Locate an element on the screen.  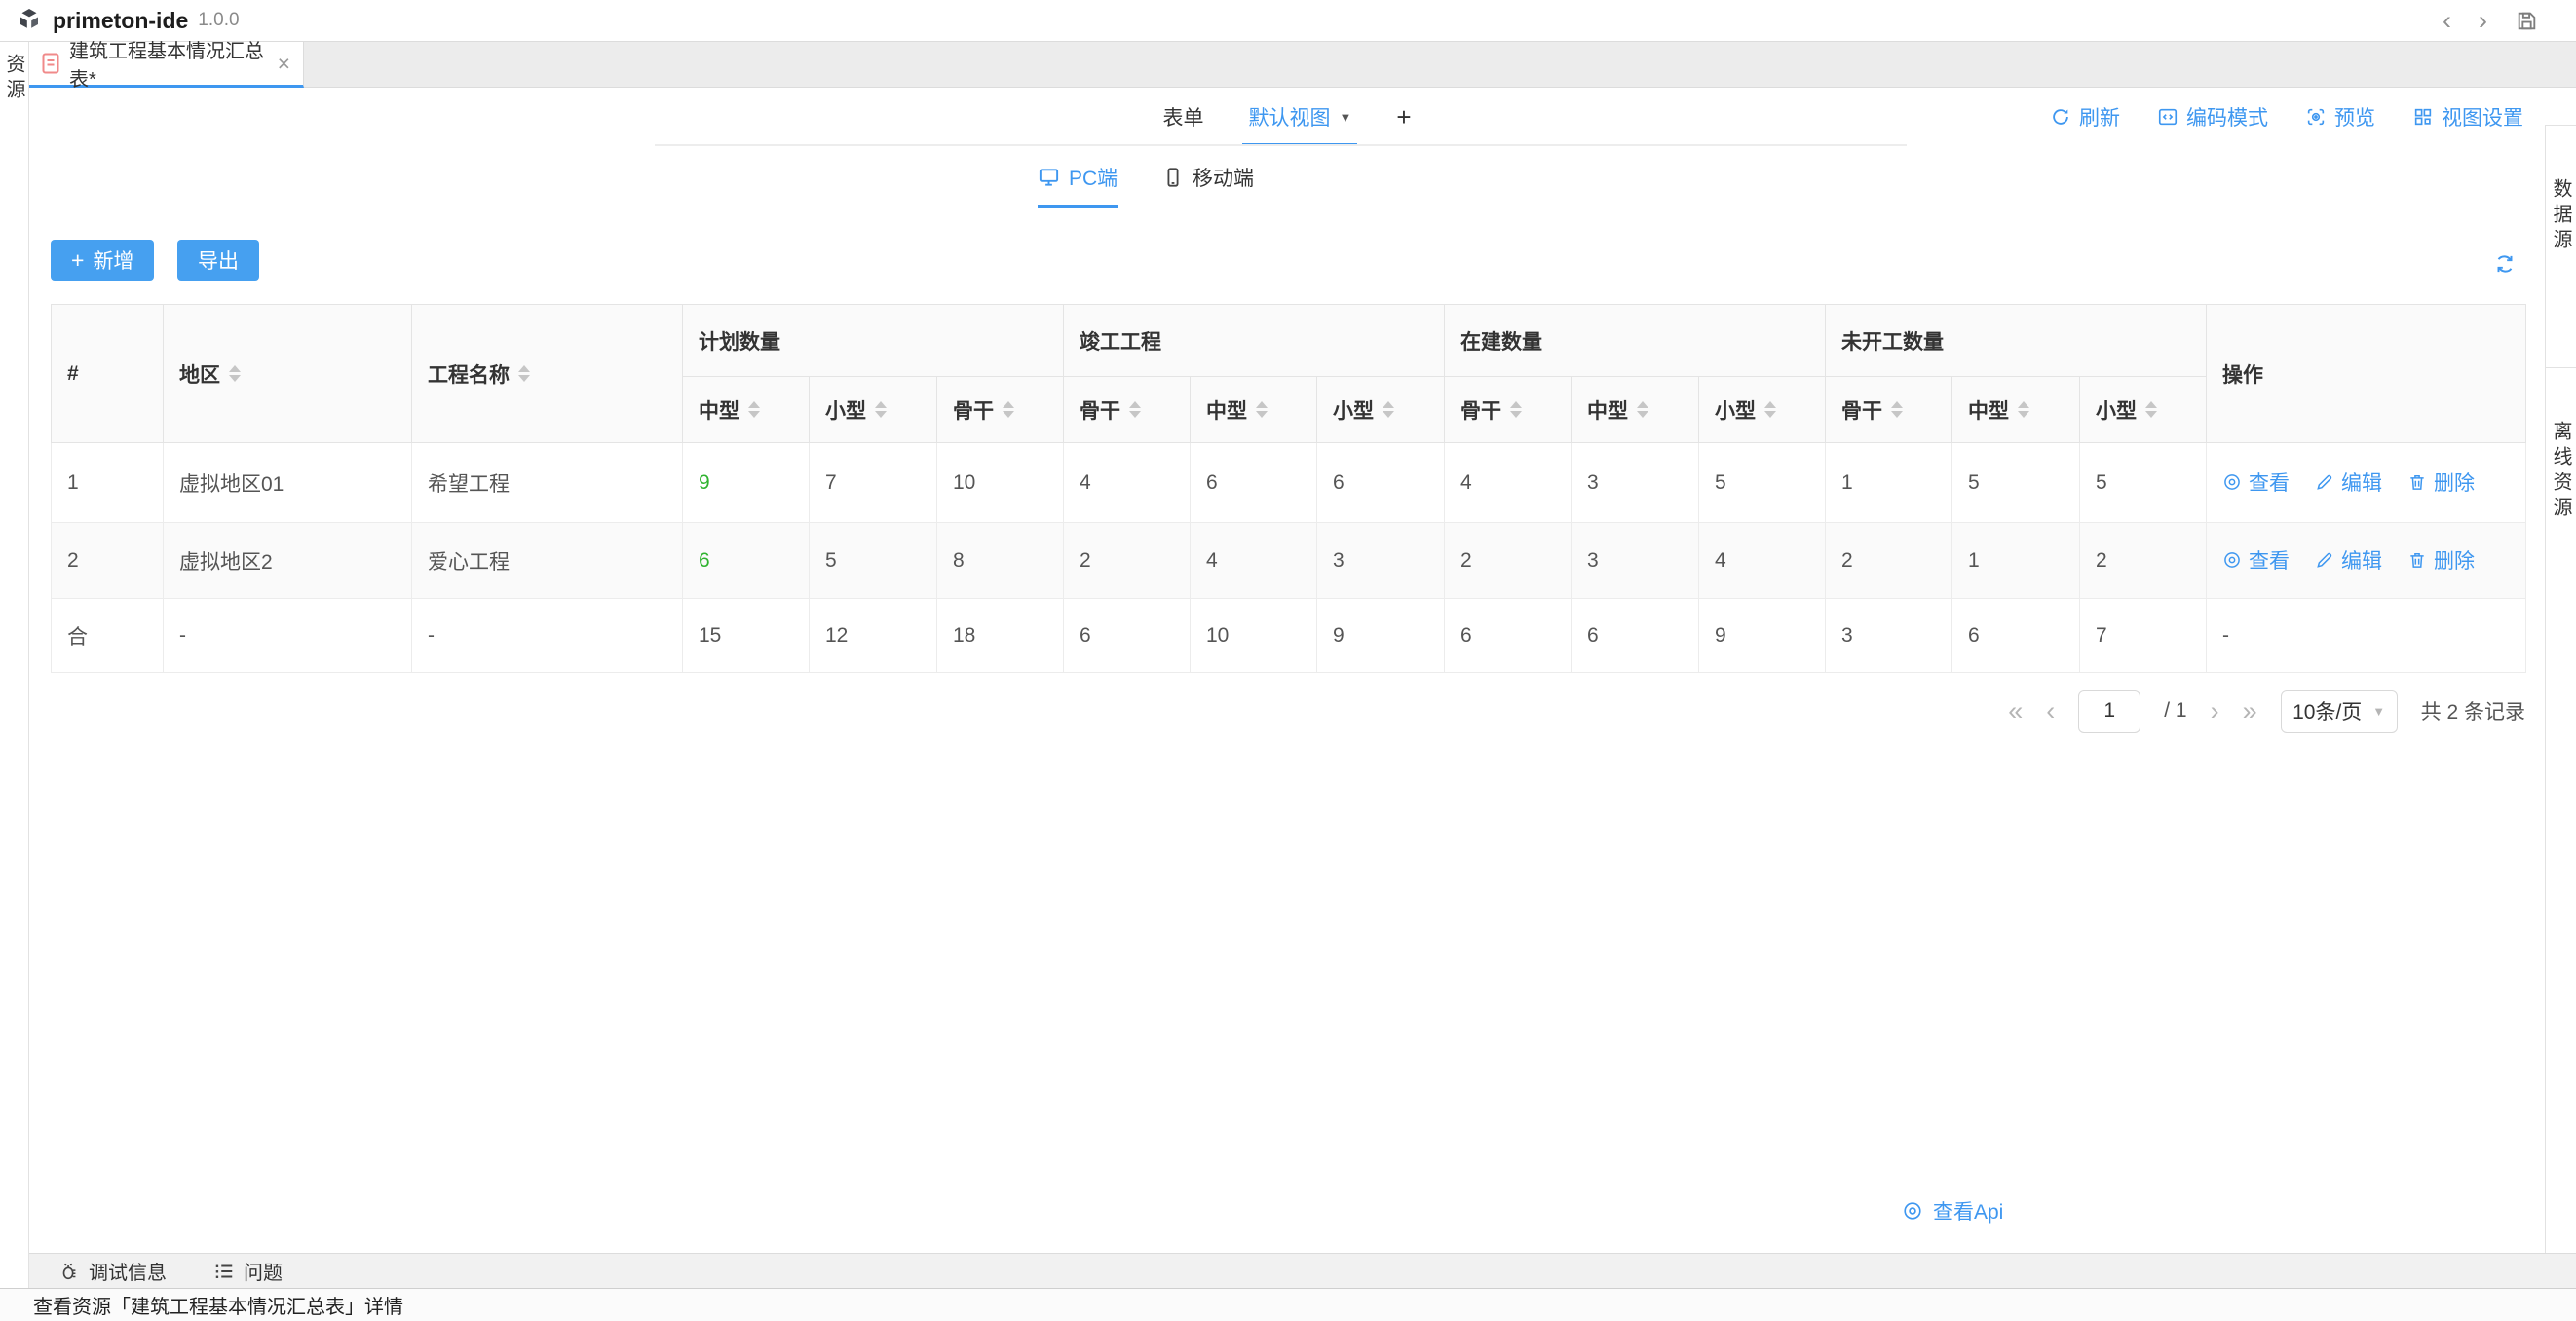
eye-icon is located at coordinates (2232, 560).